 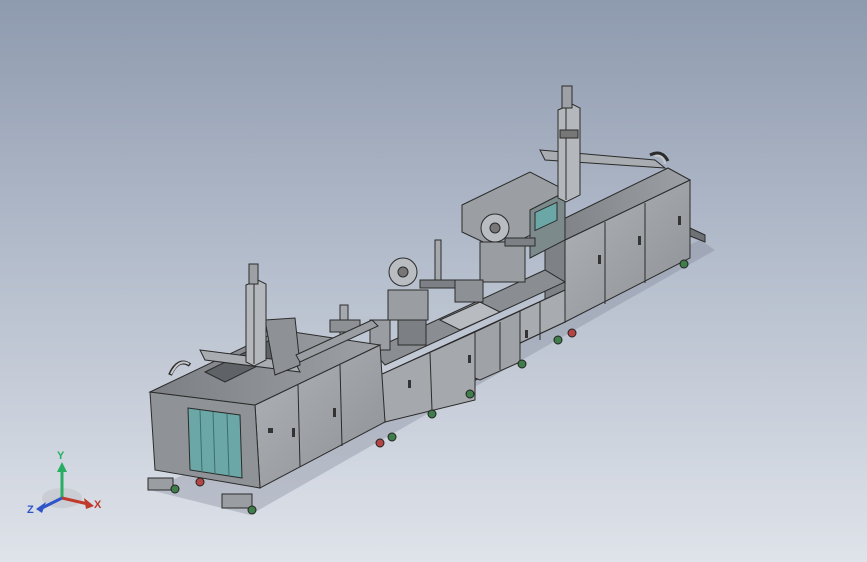 What do you see at coordinates (61, 456) in the screenshot?
I see `y-axis-label: Y` at bounding box center [61, 456].